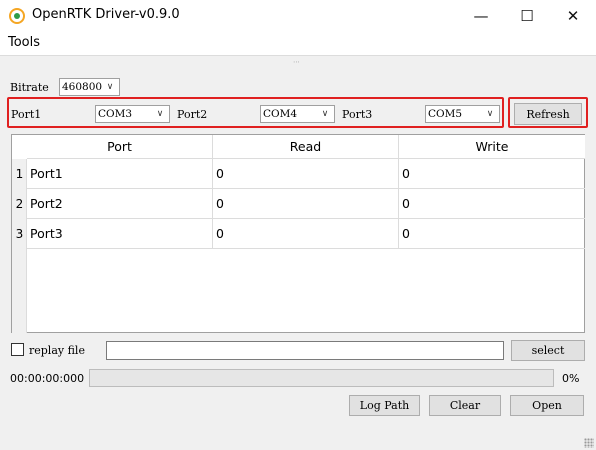 The width and height of the screenshot is (596, 450). What do you see at coordinates (47, 378) in the screenshot?
I see `elapsed-timer: 00:00:00:000` at bounding box center [47, 378].